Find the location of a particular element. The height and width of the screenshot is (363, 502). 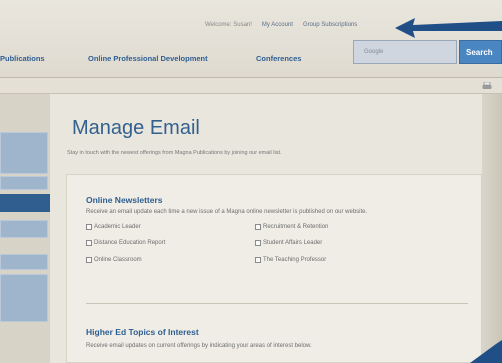

checkbox-online-classroom: Online Classroom is located at coordinates (114, 260).